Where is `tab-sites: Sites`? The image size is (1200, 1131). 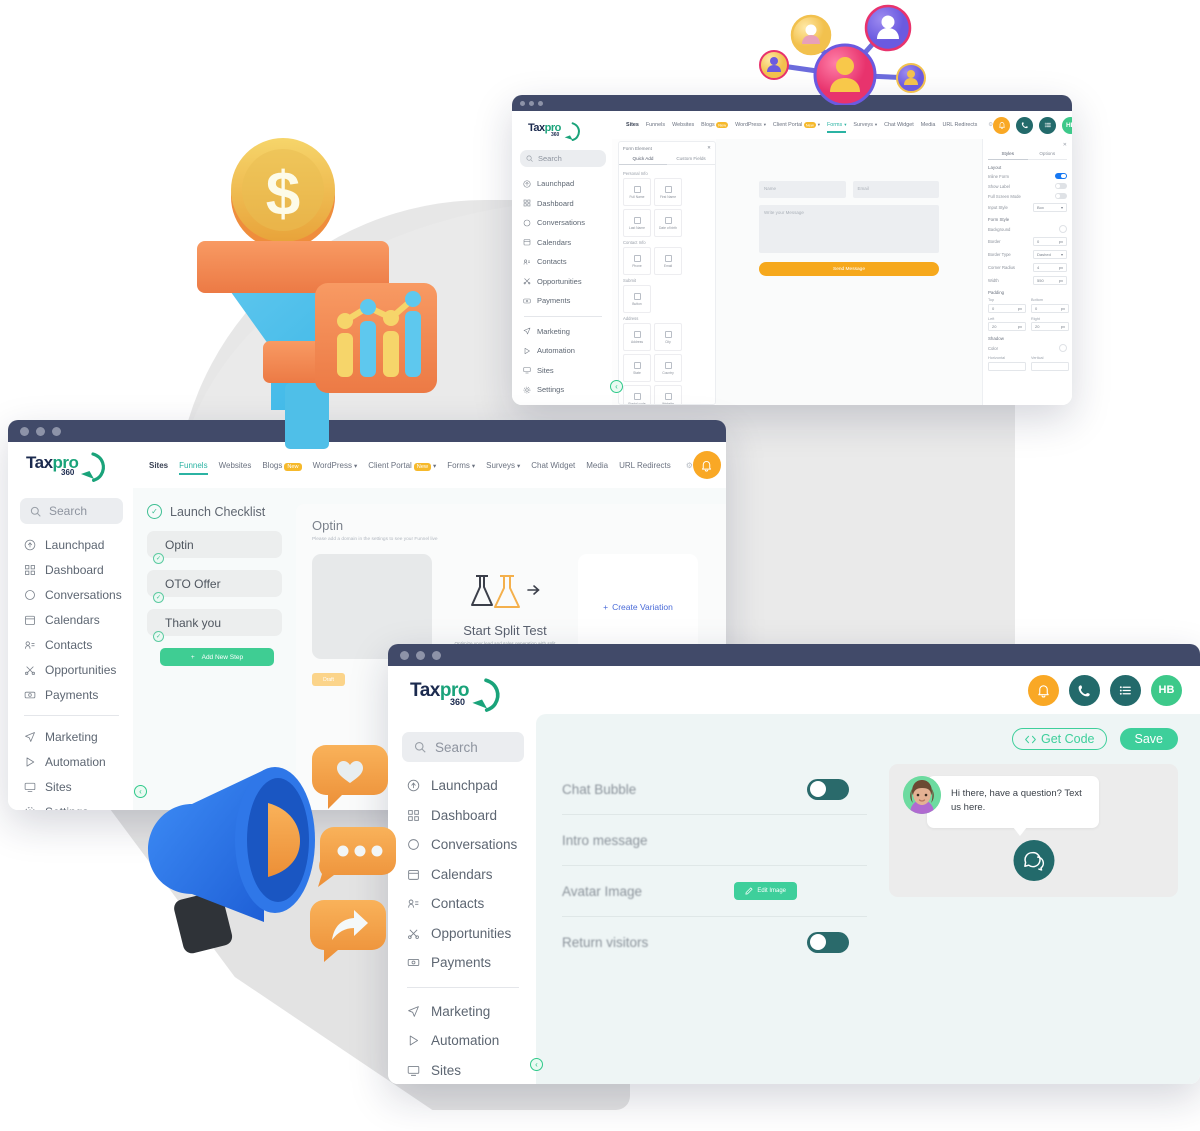
tab-sites: Sites is located at coordinates (158, 465).